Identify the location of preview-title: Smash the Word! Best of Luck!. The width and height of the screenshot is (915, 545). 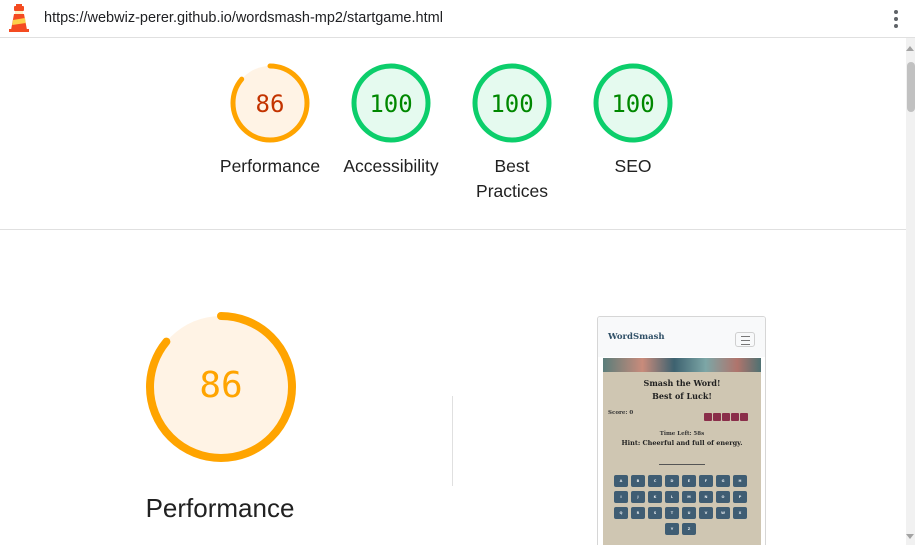
(682, 390).